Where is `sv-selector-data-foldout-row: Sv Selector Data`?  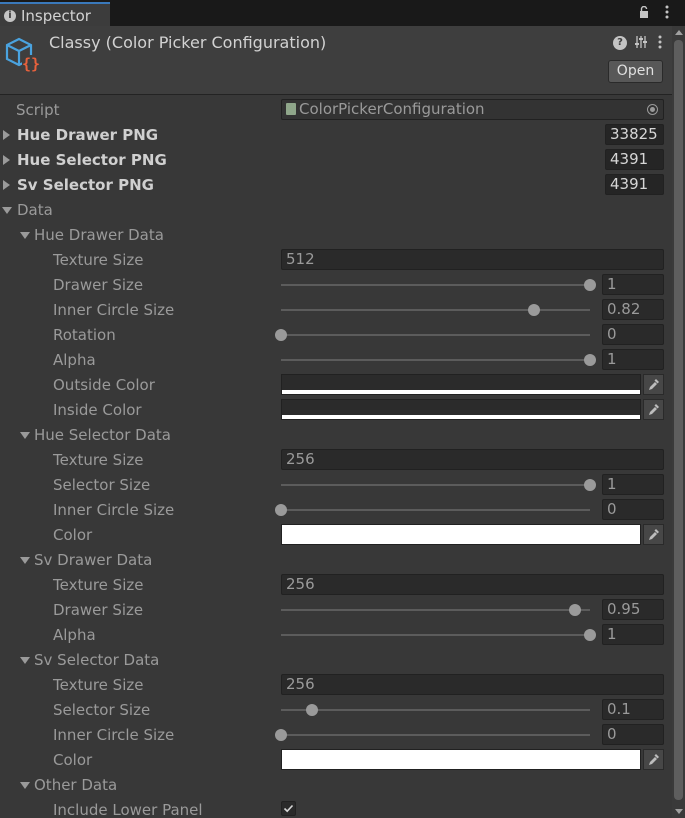
sv-selector-data-foldout-row: Sv Selector Data is located at coordinates (336, 660).